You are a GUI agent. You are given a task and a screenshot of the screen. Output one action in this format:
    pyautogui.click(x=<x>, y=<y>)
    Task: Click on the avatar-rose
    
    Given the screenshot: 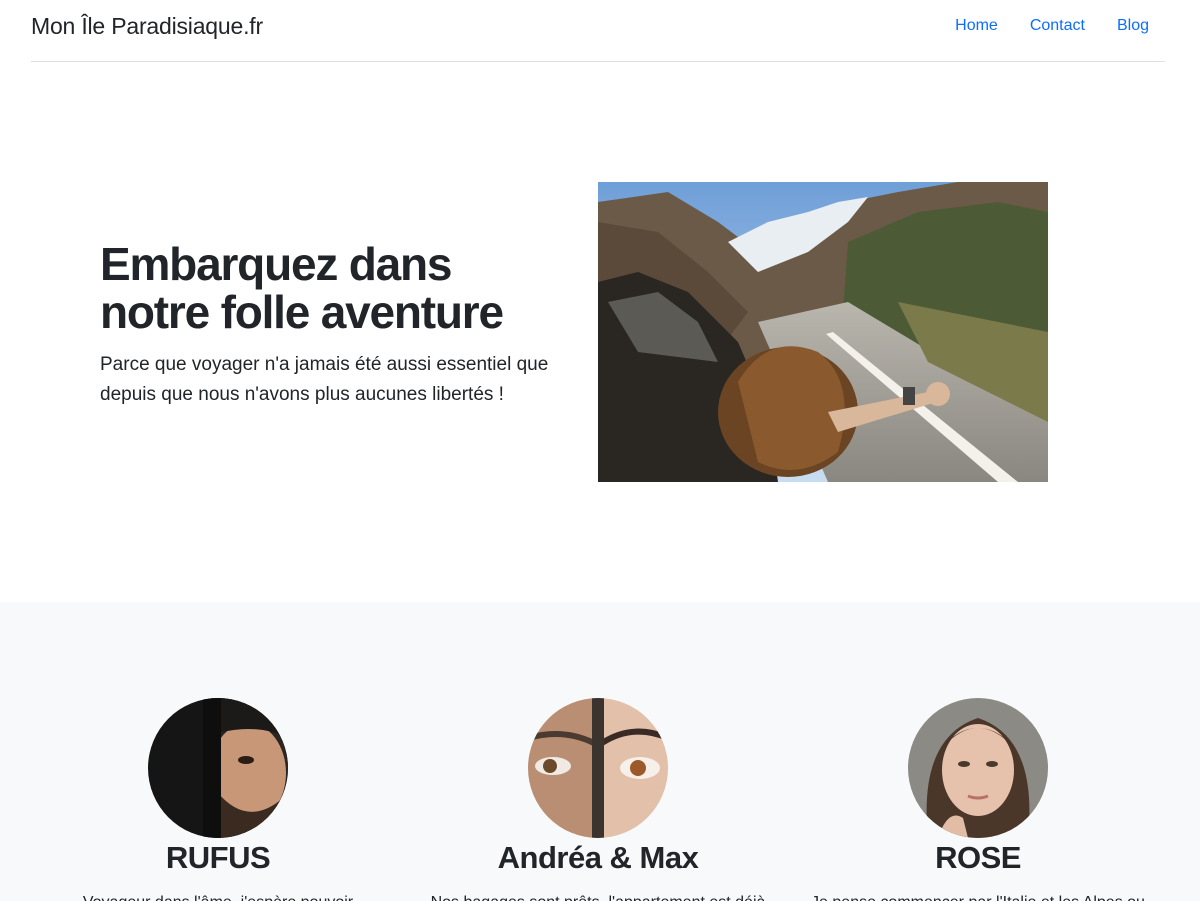 What is the action you would take?
    pyautogui.click(x=978, y=768)
    